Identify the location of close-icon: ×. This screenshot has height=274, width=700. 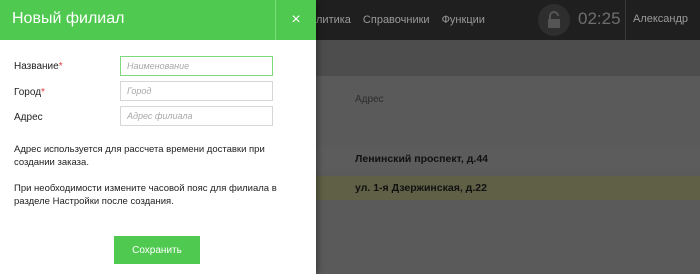
(296, 19).